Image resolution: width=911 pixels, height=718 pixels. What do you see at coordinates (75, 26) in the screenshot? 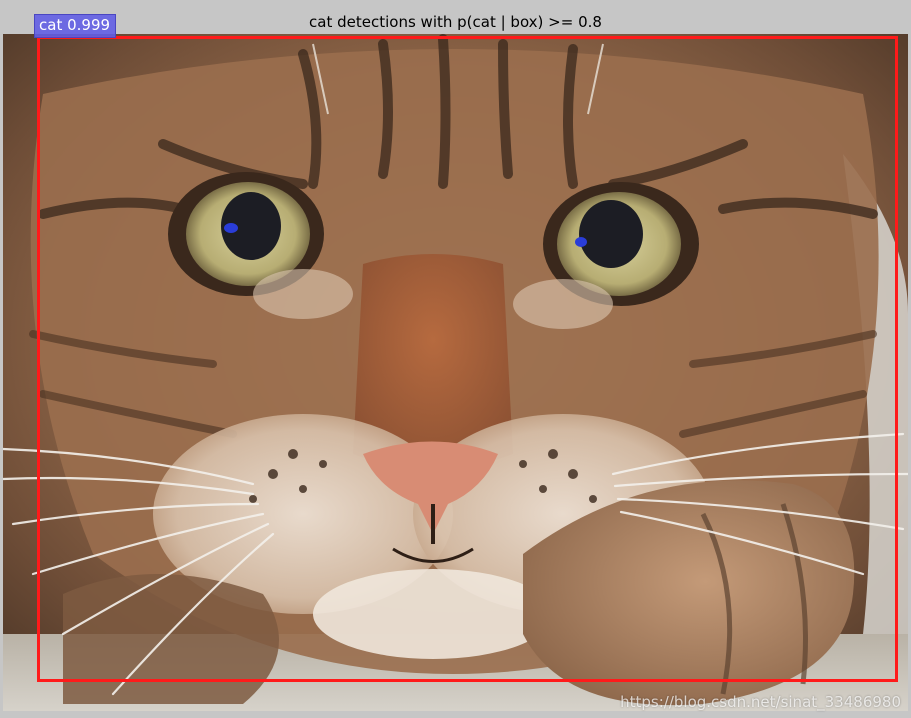
I see `detection-label: cat 0.999` at bounding box center [75, 26].